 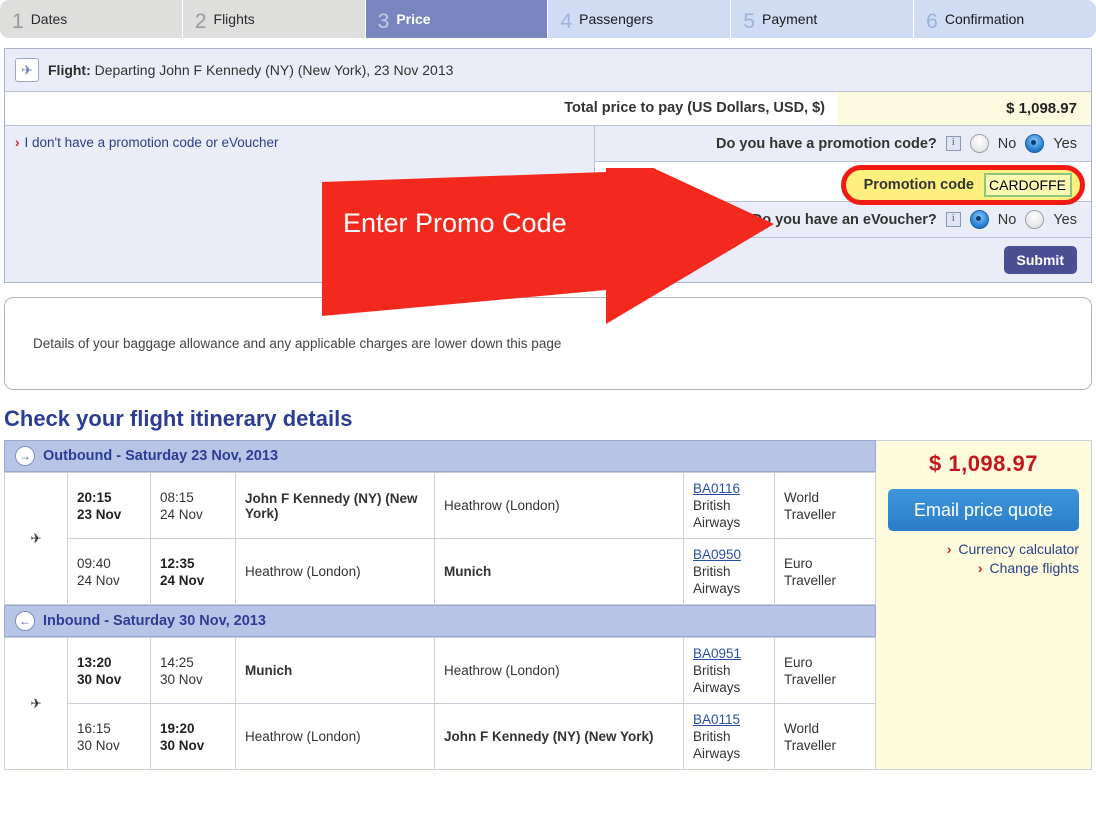 What do you see at coordinates (25, 621) in the screenshot?
I see `direction-arrow-icon: ←` at bounding box center [25, 621].